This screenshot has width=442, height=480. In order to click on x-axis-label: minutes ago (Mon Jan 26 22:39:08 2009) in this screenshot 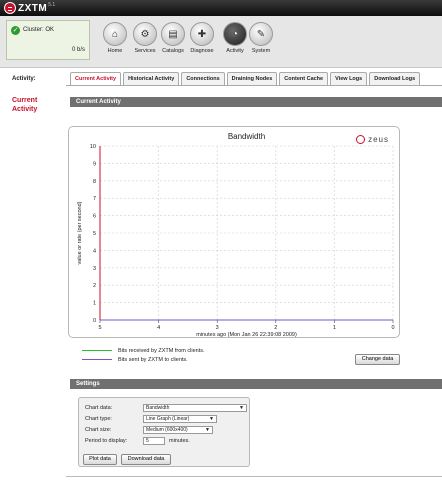, I will do `click(246, 334)`.